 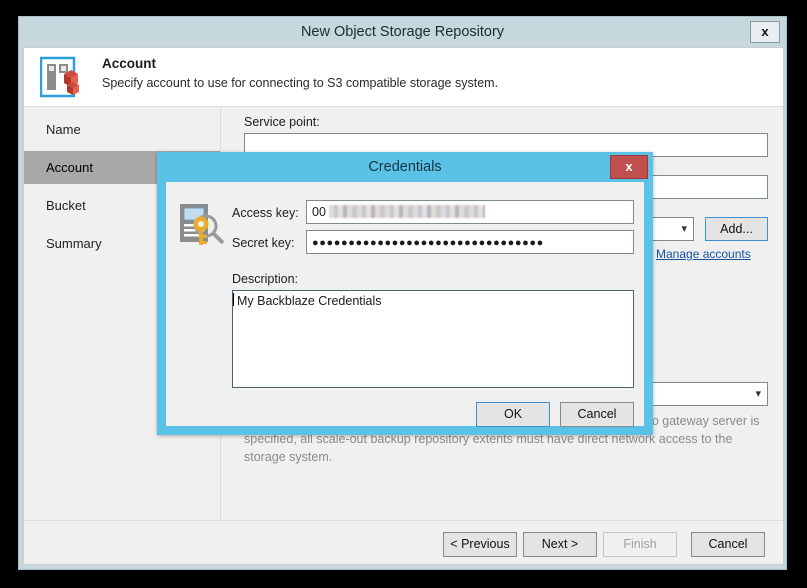 I want to click on access-key-redaction, so click(x=406, y=211).